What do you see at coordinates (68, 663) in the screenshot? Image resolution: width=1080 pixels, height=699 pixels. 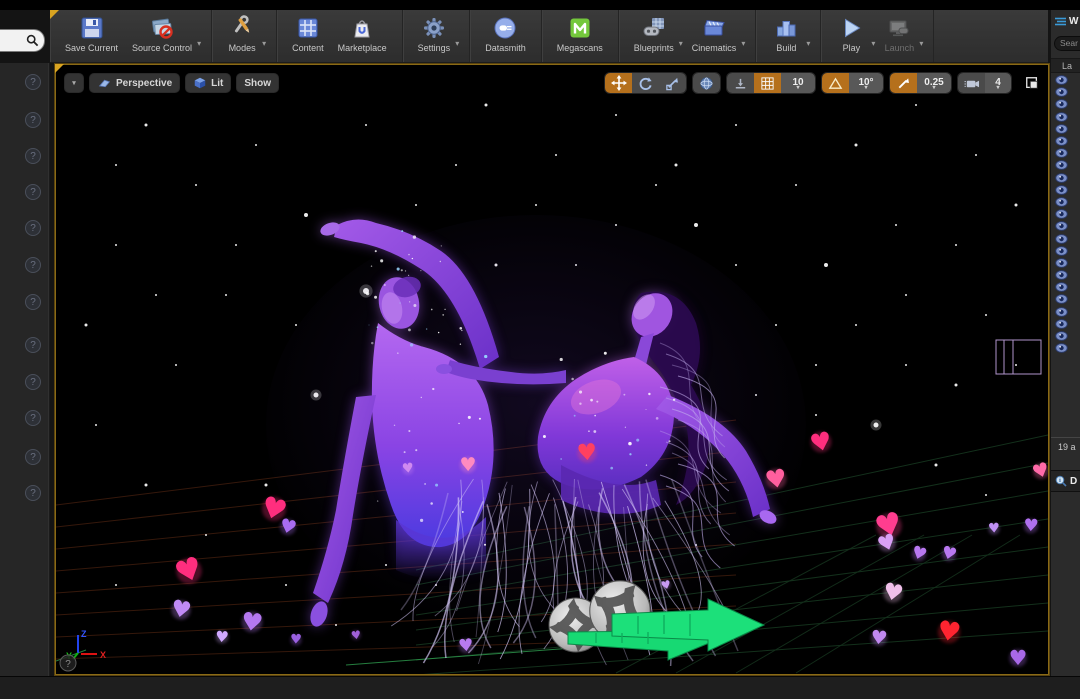 I see `viewport-help-button: ?` at bounding box center [68, 663].